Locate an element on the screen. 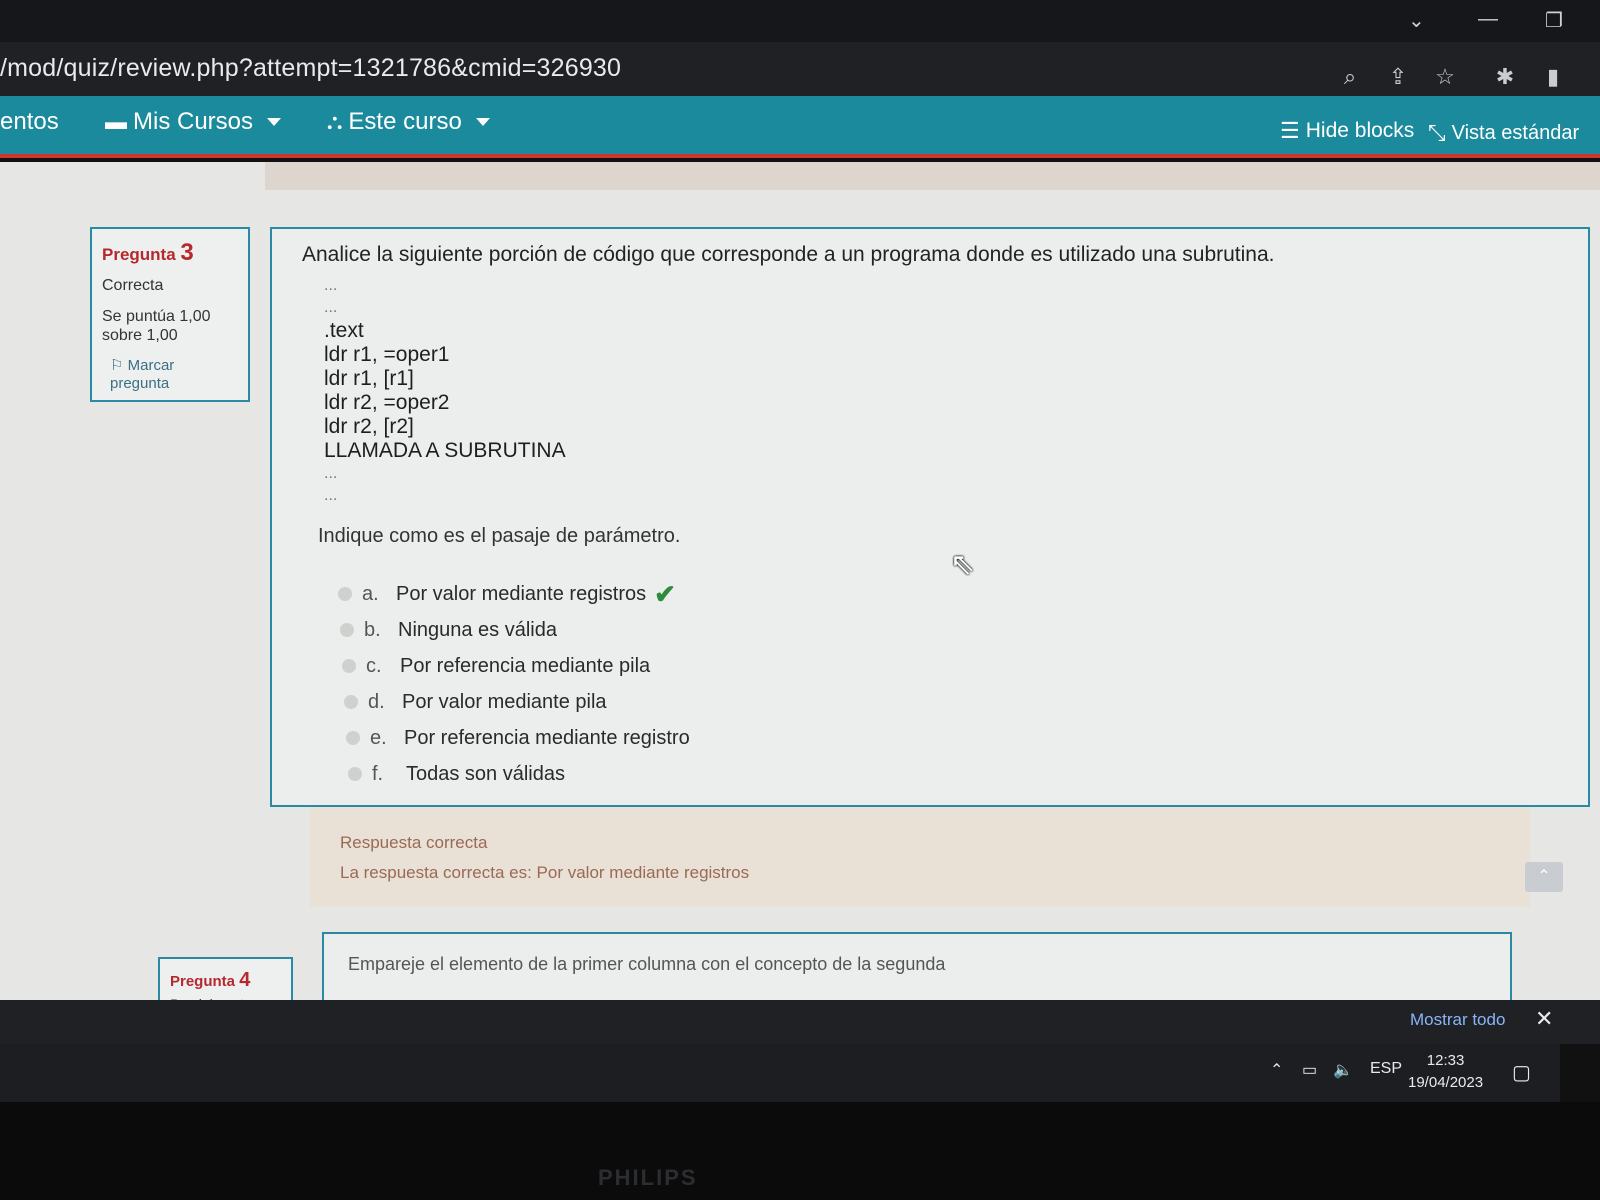 This screenshot has height=1200, width=1600. answer-option-e: e. Por referencia mediante registro is located at coordinates (954, 738).